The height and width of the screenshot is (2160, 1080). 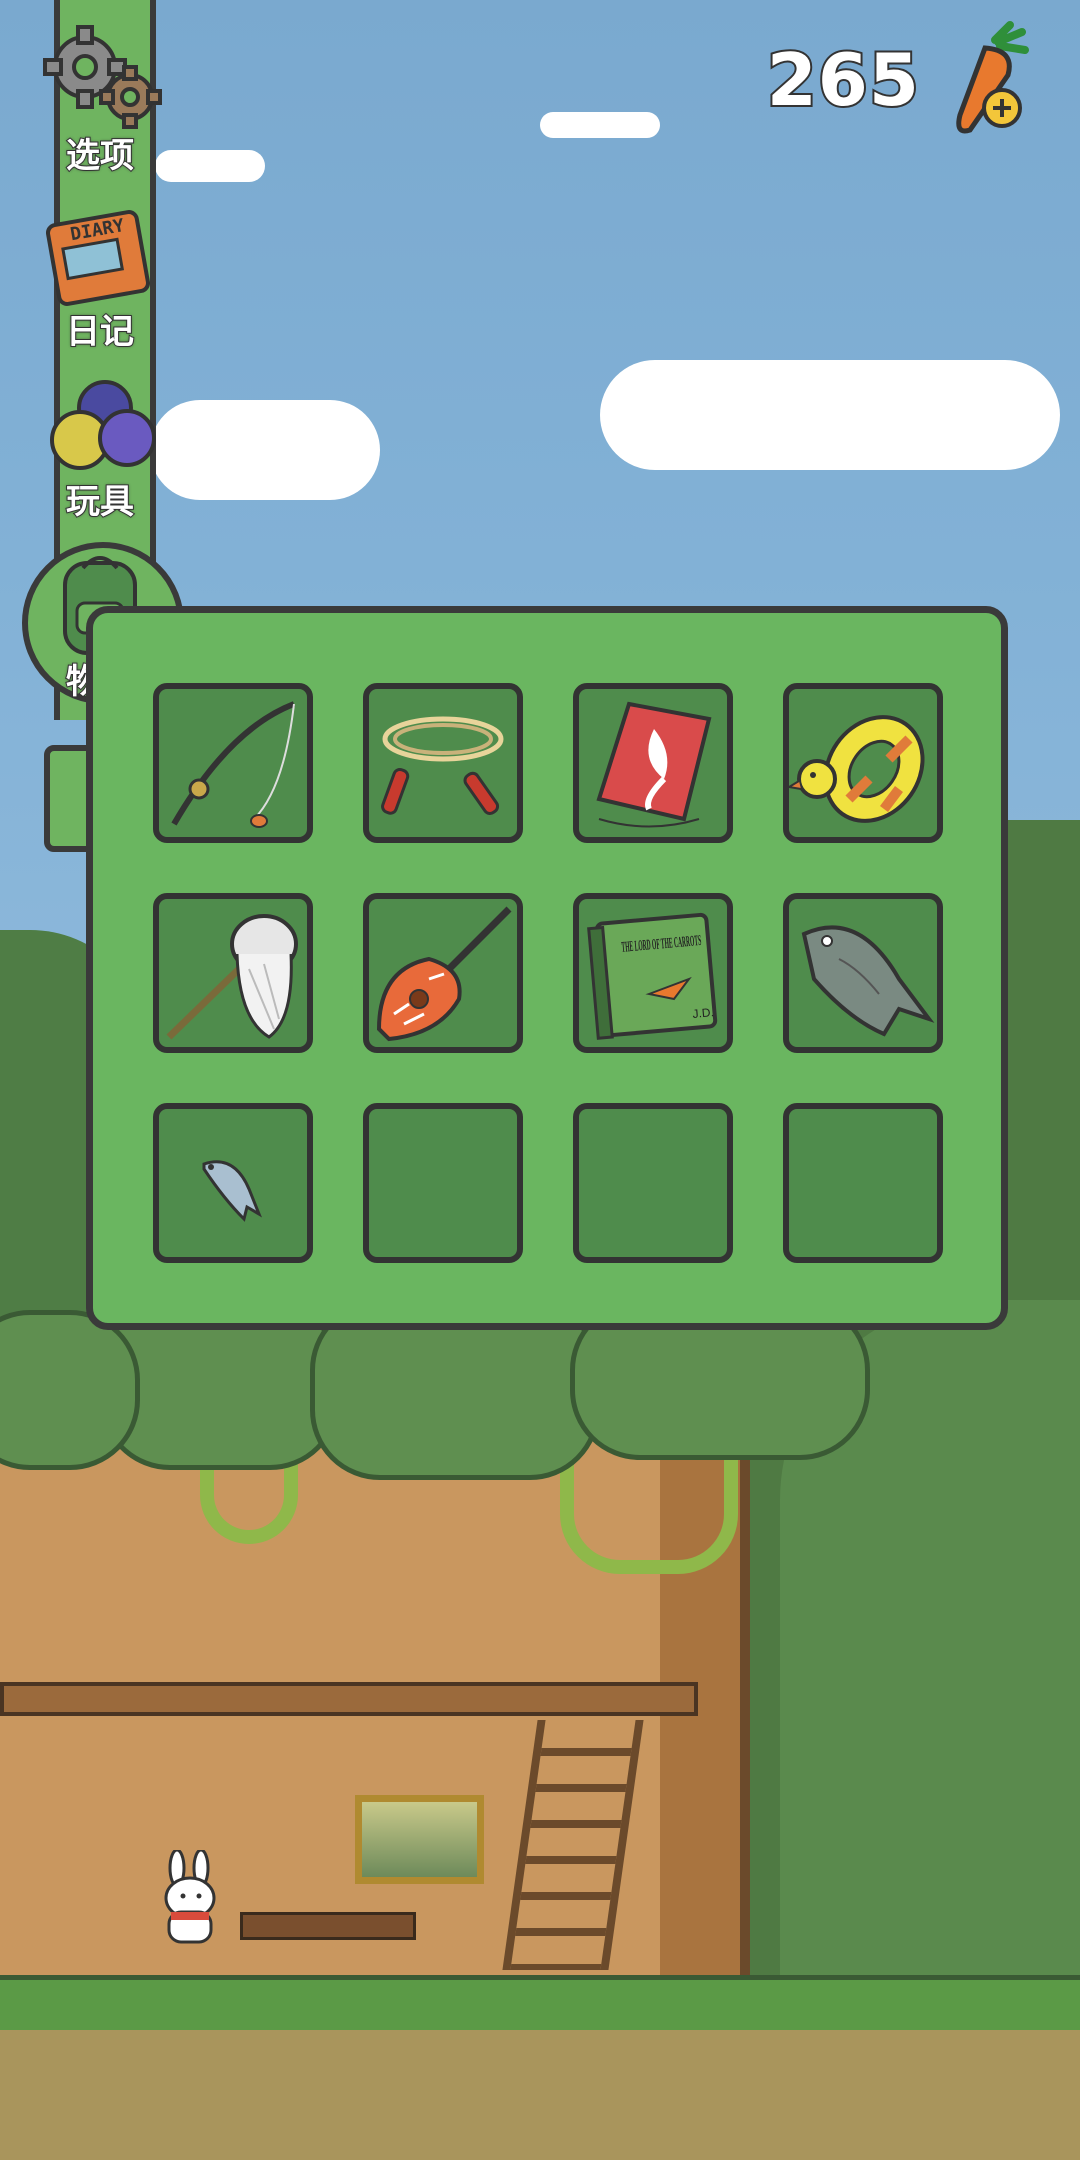 I want to click on inventory-slot-jump-rope, so click(x=443, y=763).